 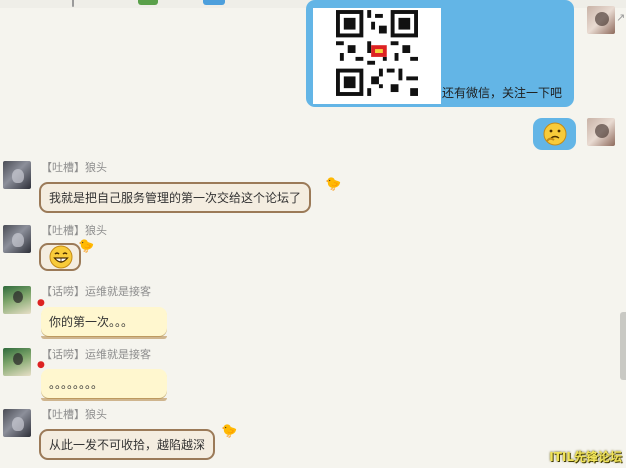 I want to click on message-text: 我就是把自己服务管理的第一次交给这个论坛了, so click(x=175, y=198).